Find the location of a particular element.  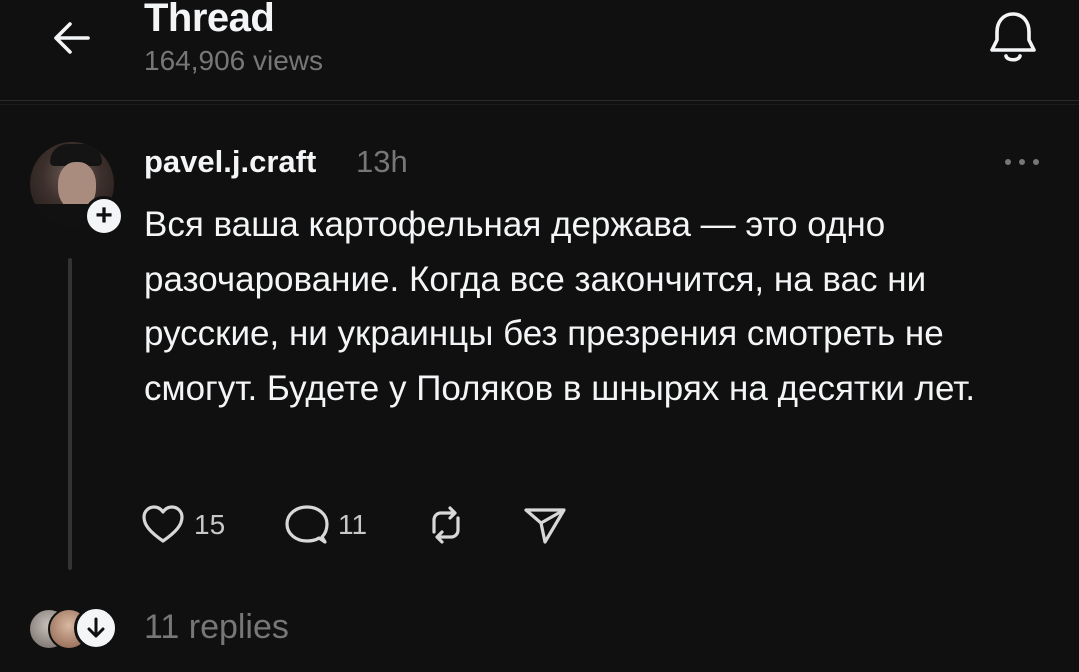

more-options-button is located at coordinates (1023, 162).